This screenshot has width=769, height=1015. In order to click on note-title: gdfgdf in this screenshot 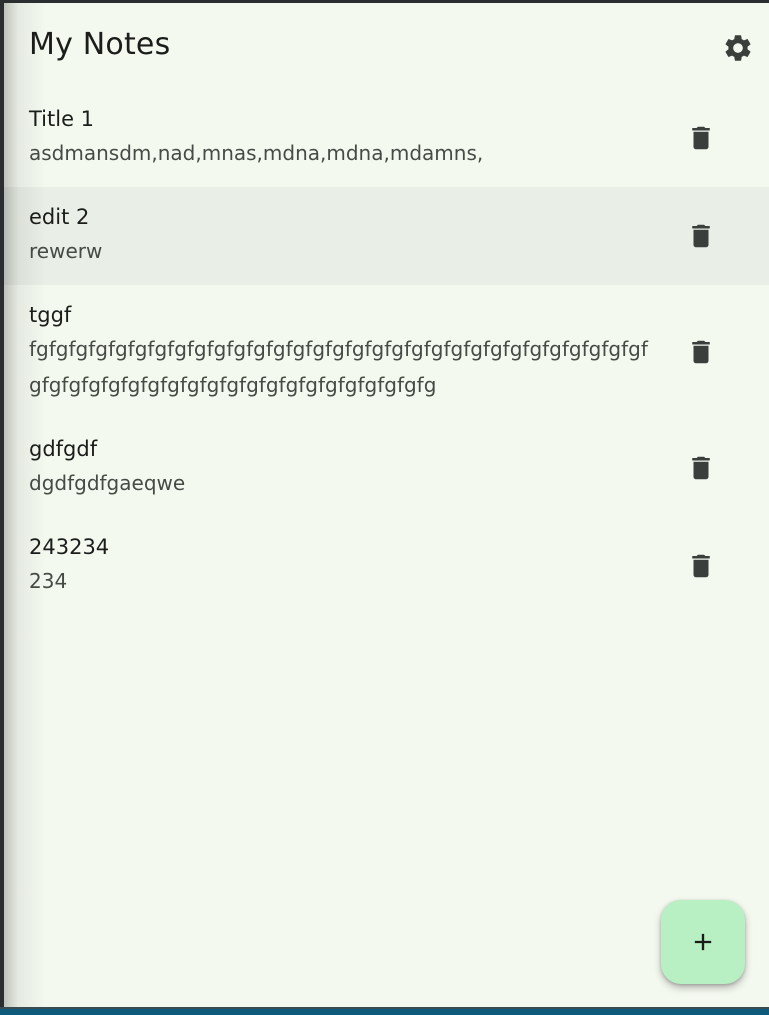, I will do `click(63, 449)`.